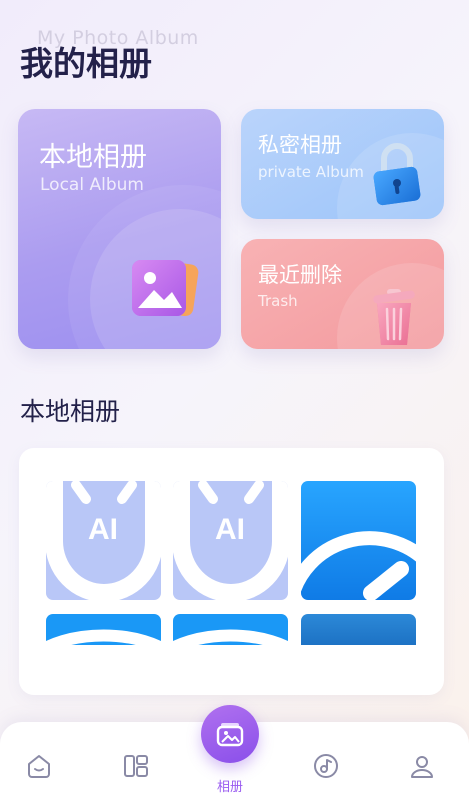 Image resolution: width=469 pixels, height=811 pixels. What do you see at coordinates (86, 63) in the screenshot?
I see `page-title: 我的相册` at bounding box center [86, 63].